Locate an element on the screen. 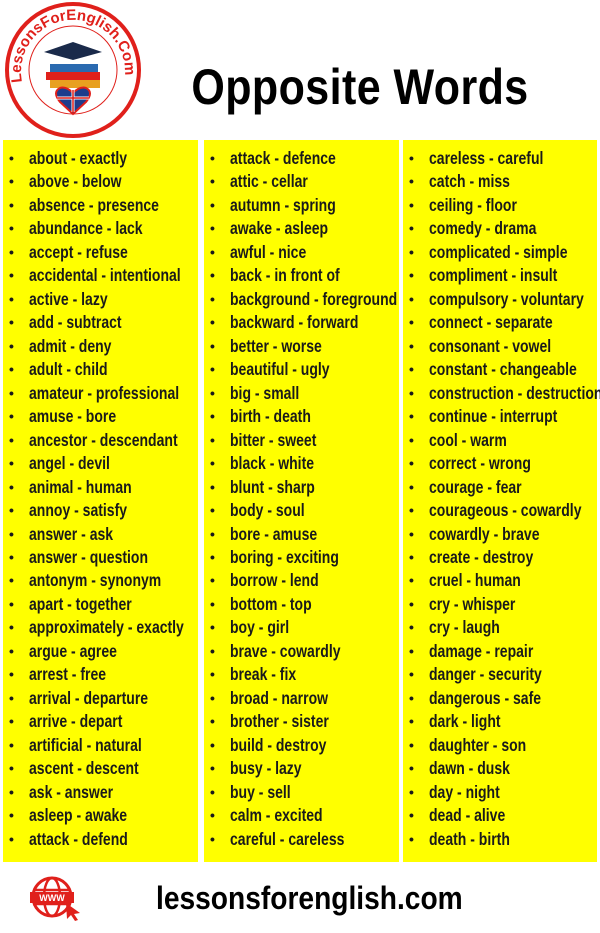 This screenshot has height=933, width=600. word-pair-text: boy - girl is located at coordinates (260, 627).